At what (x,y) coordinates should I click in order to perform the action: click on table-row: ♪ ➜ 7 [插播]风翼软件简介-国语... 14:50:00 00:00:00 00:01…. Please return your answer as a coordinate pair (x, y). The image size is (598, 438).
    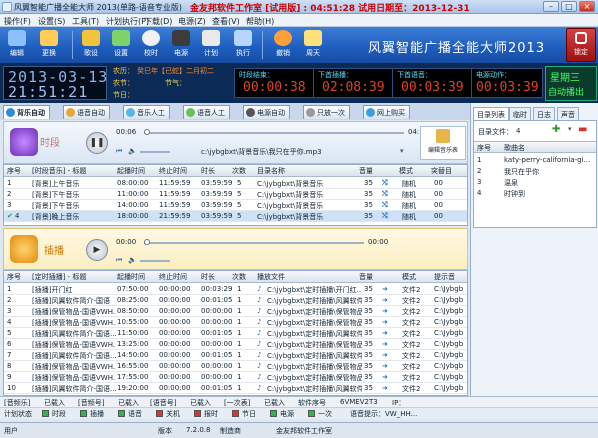
    Looking at the image, I should click on (235, 355).